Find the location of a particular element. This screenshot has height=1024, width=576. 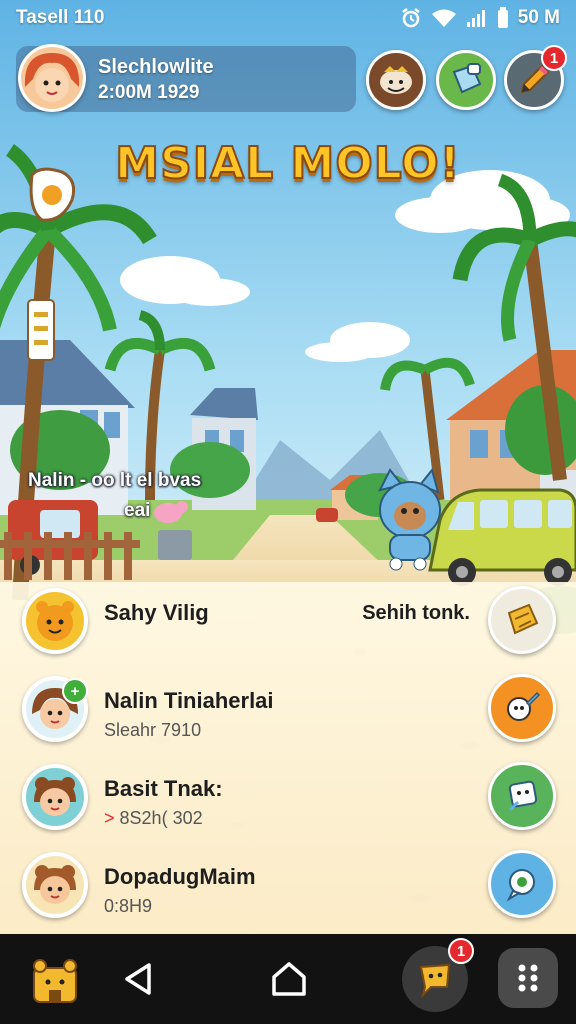

list-item-title: DopadugMaim is located at coordinates (180, 876).